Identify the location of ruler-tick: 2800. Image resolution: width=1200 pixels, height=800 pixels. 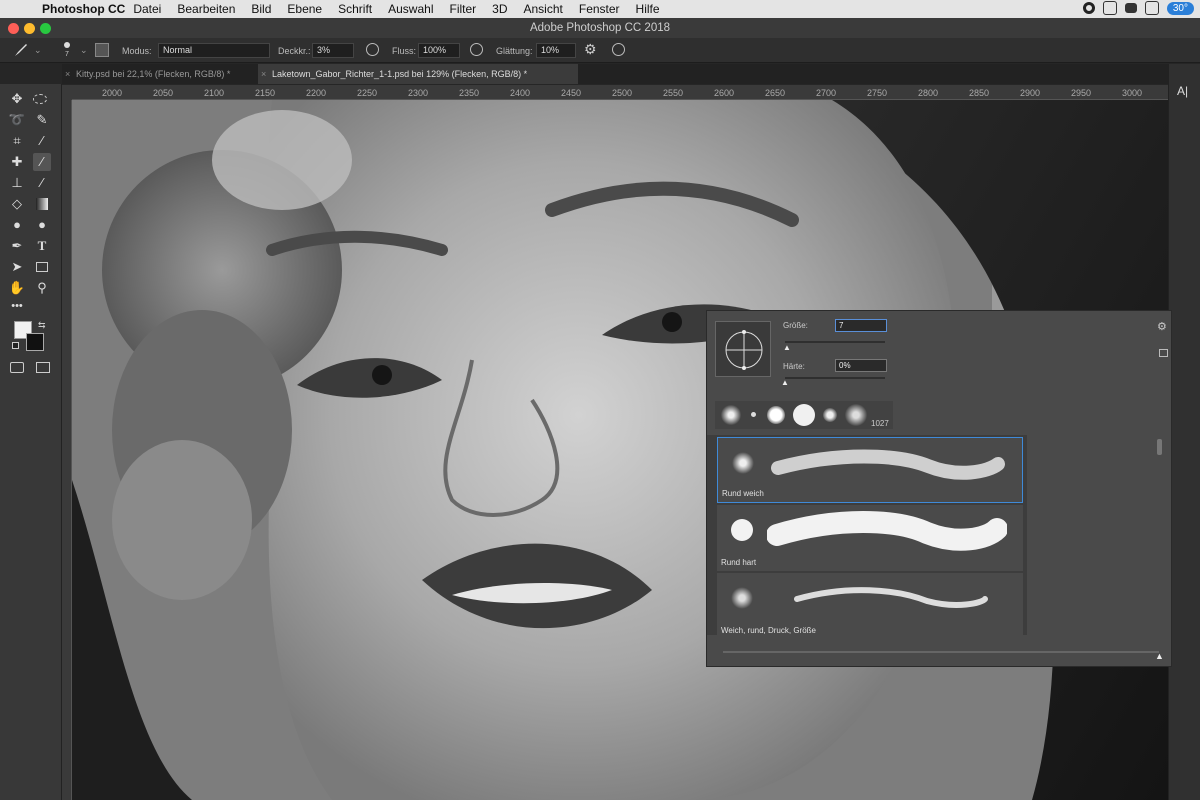
(928, 93).